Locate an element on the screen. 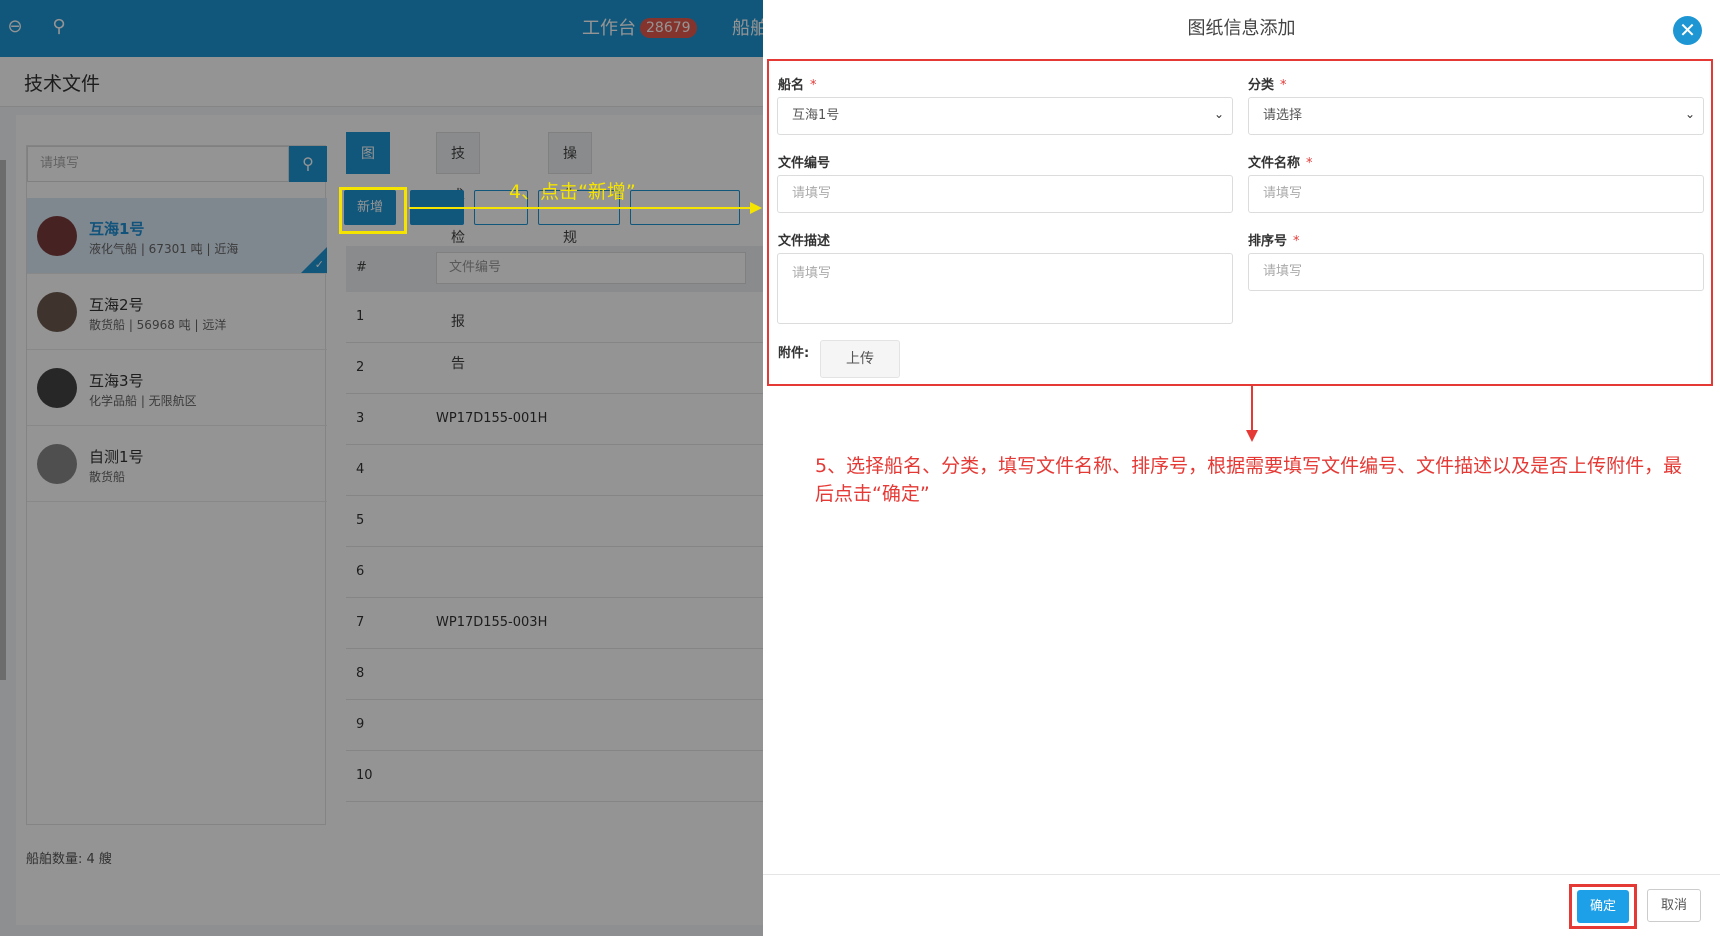 This screenshot has width=1720, height=936. attachment-label: 附件: is located at coordinates (794, 353).